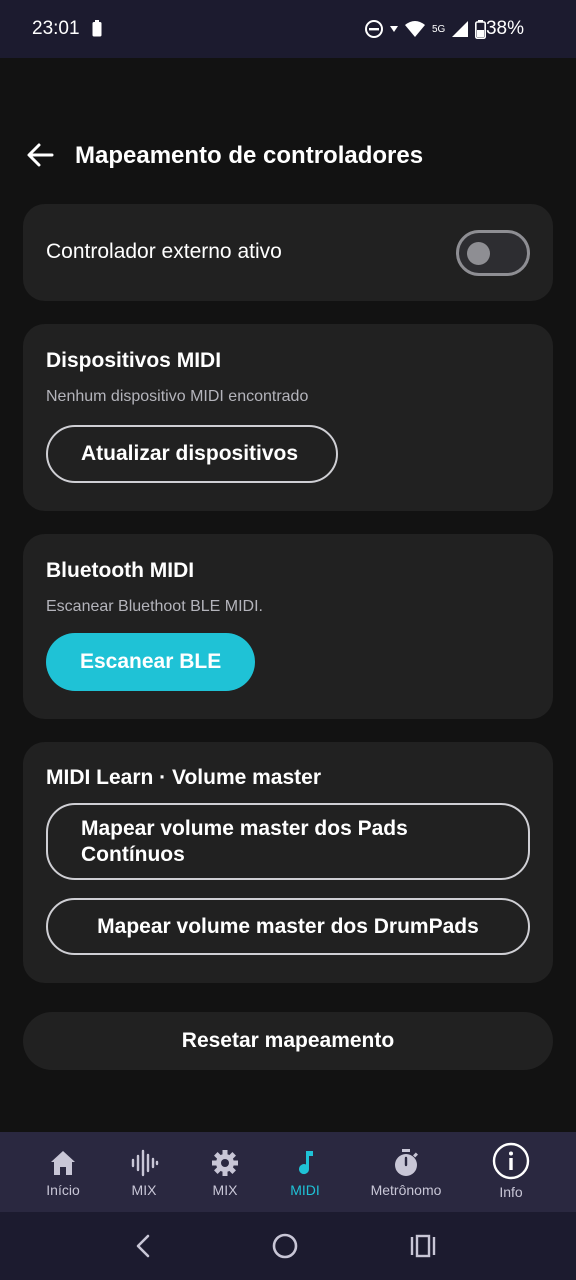  What do you see at coordinates (511, 1161) in the screenshot?
I see `info-icon` at bounding box center [511, 1161].